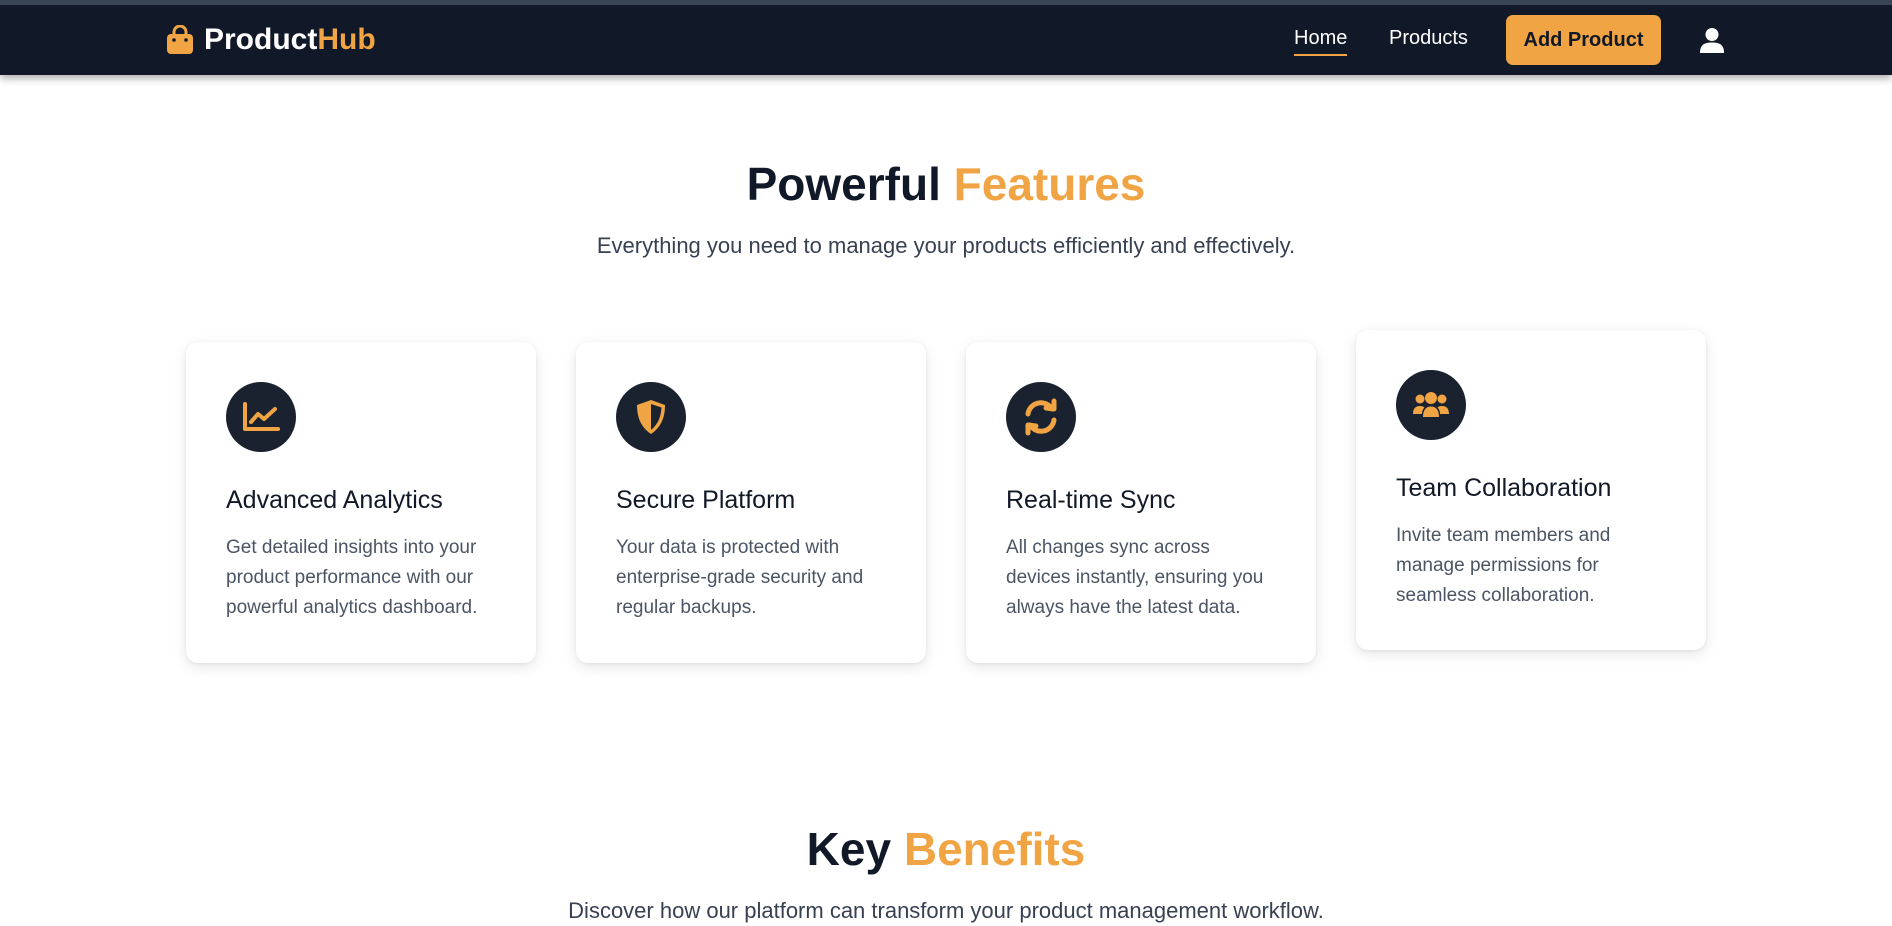 The image size is (1892, 926). What do you see at coordinates (946, 40) in the screenshot?
I see `top-navbar: ProductHub Home Products Add Product` at bounding box center [946, 40].